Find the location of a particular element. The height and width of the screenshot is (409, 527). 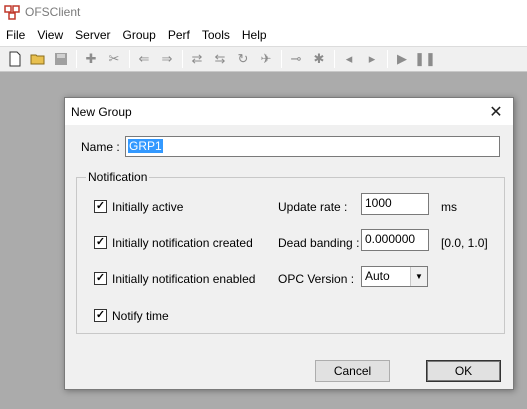

name-input: GRP1 is located at coordinates (312, 146).